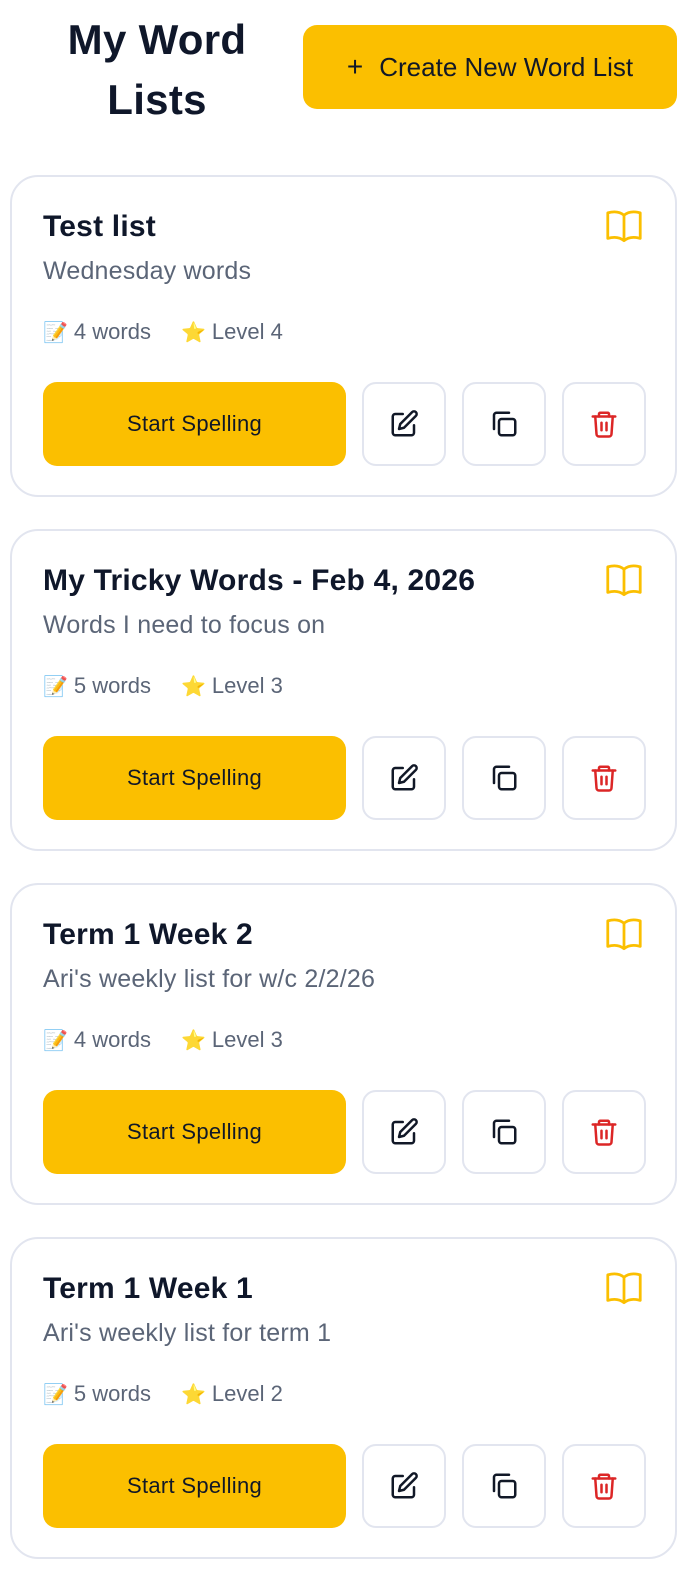 The image size is (692, 1570). What do you see at coordinates (184, 625) in the screenshot?
I see `list-description: Words I need to focus on` at bounding box center [184, 625].